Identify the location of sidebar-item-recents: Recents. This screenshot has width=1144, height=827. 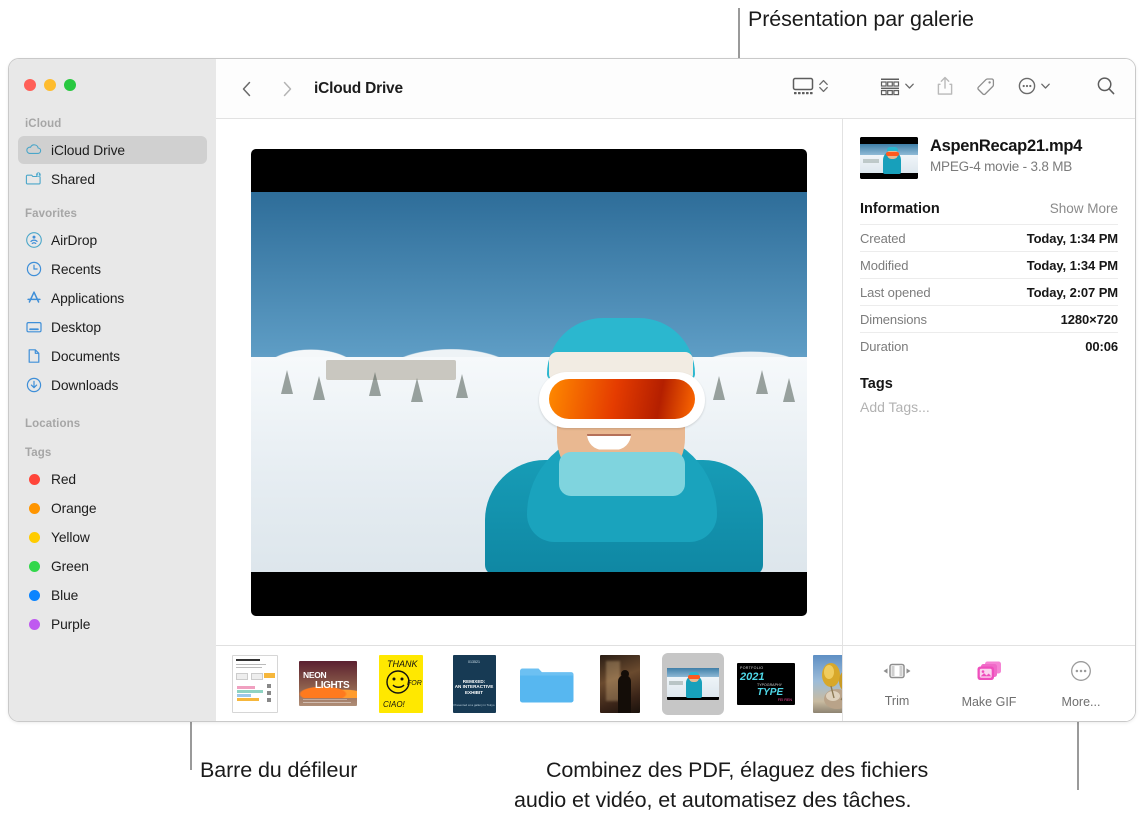
(112, 269).